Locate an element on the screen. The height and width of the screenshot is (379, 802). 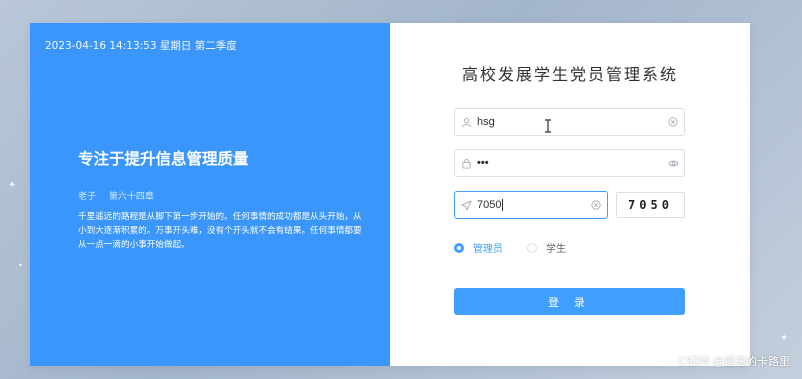
password-field: ••• is located at coordinates (569, 163).